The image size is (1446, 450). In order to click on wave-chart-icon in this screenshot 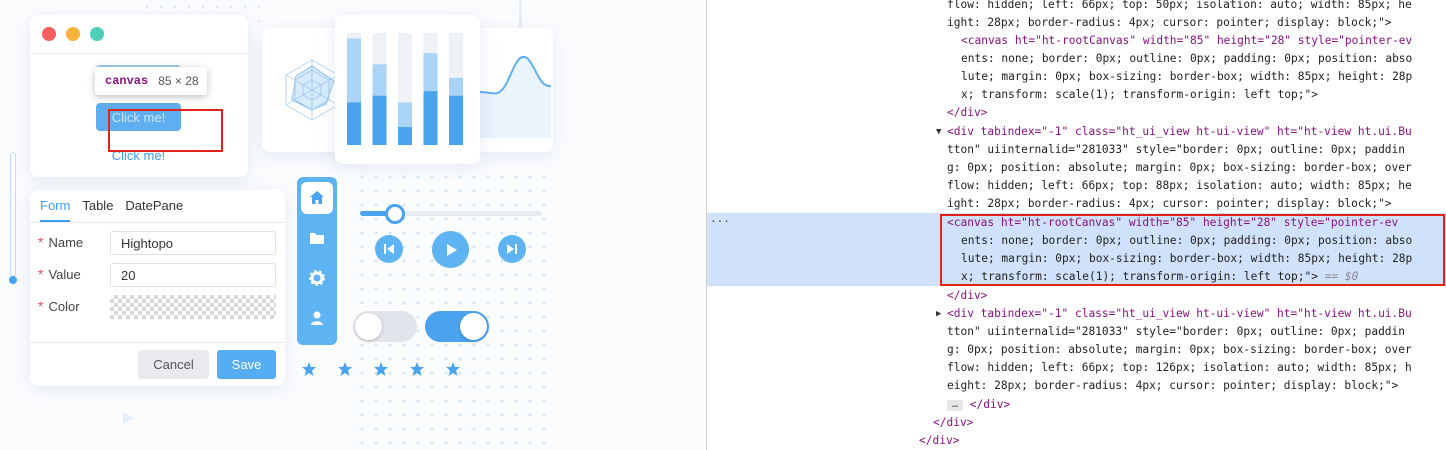, I will do `click(515, 96)`.